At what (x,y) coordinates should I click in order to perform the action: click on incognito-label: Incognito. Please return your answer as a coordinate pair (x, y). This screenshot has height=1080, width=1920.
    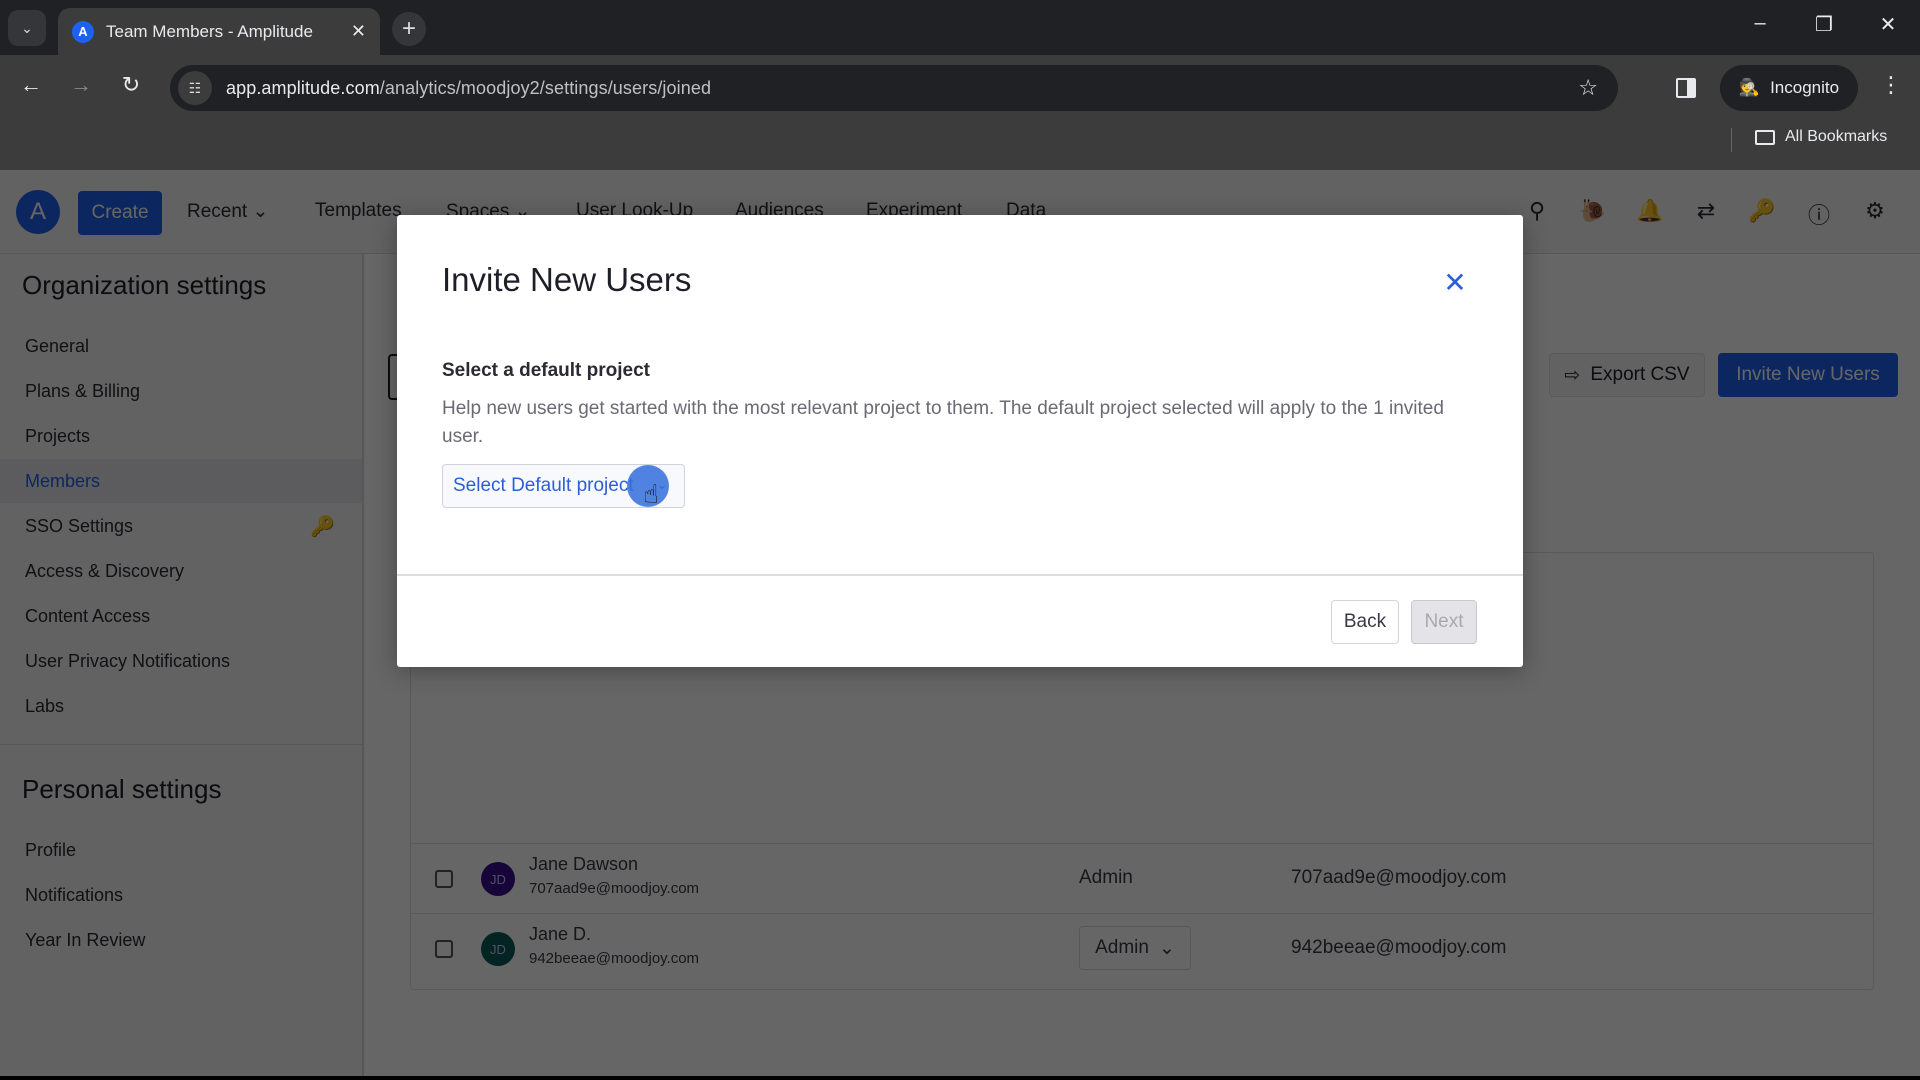
    Looking at the image, I should click on (1805, 87).